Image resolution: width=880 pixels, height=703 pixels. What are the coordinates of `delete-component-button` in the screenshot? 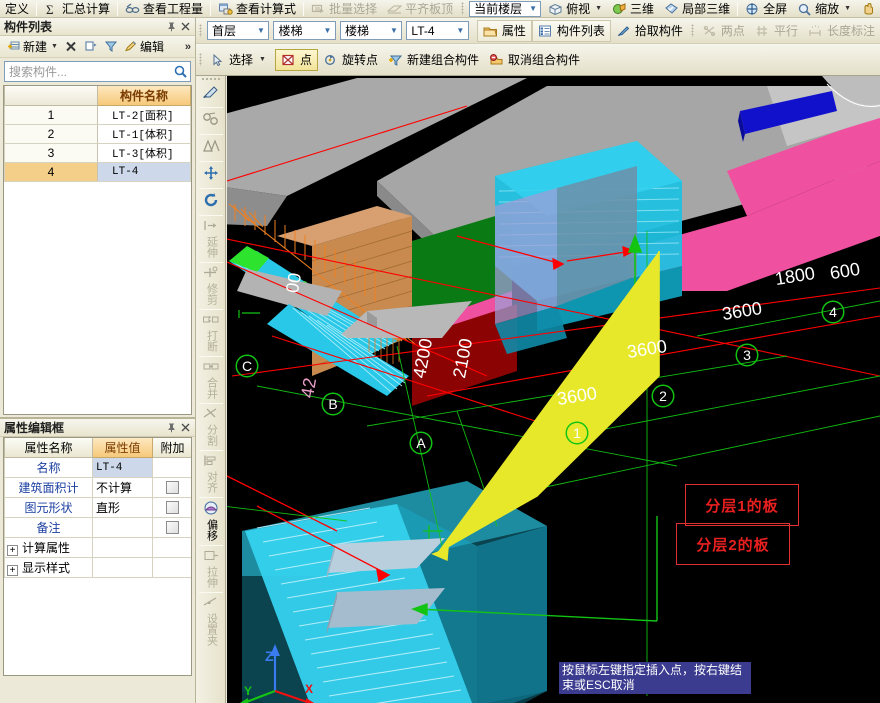 It's located at (71, 47).